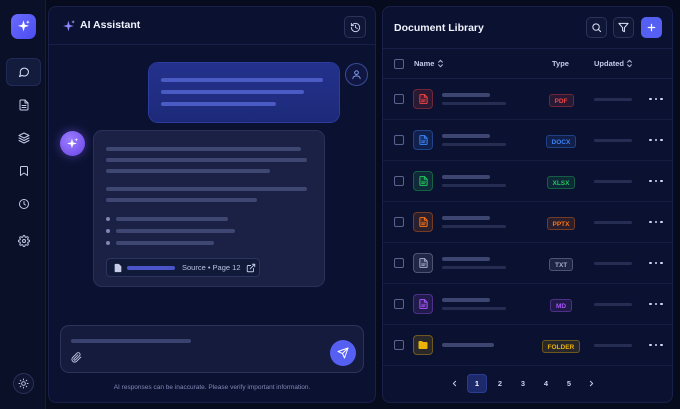 This screenshot has width=680, height=409. What do you see at coordinates (527, 222) in the screenshot?
I see `table-row: PPTX` at bounding box center [527, 222].